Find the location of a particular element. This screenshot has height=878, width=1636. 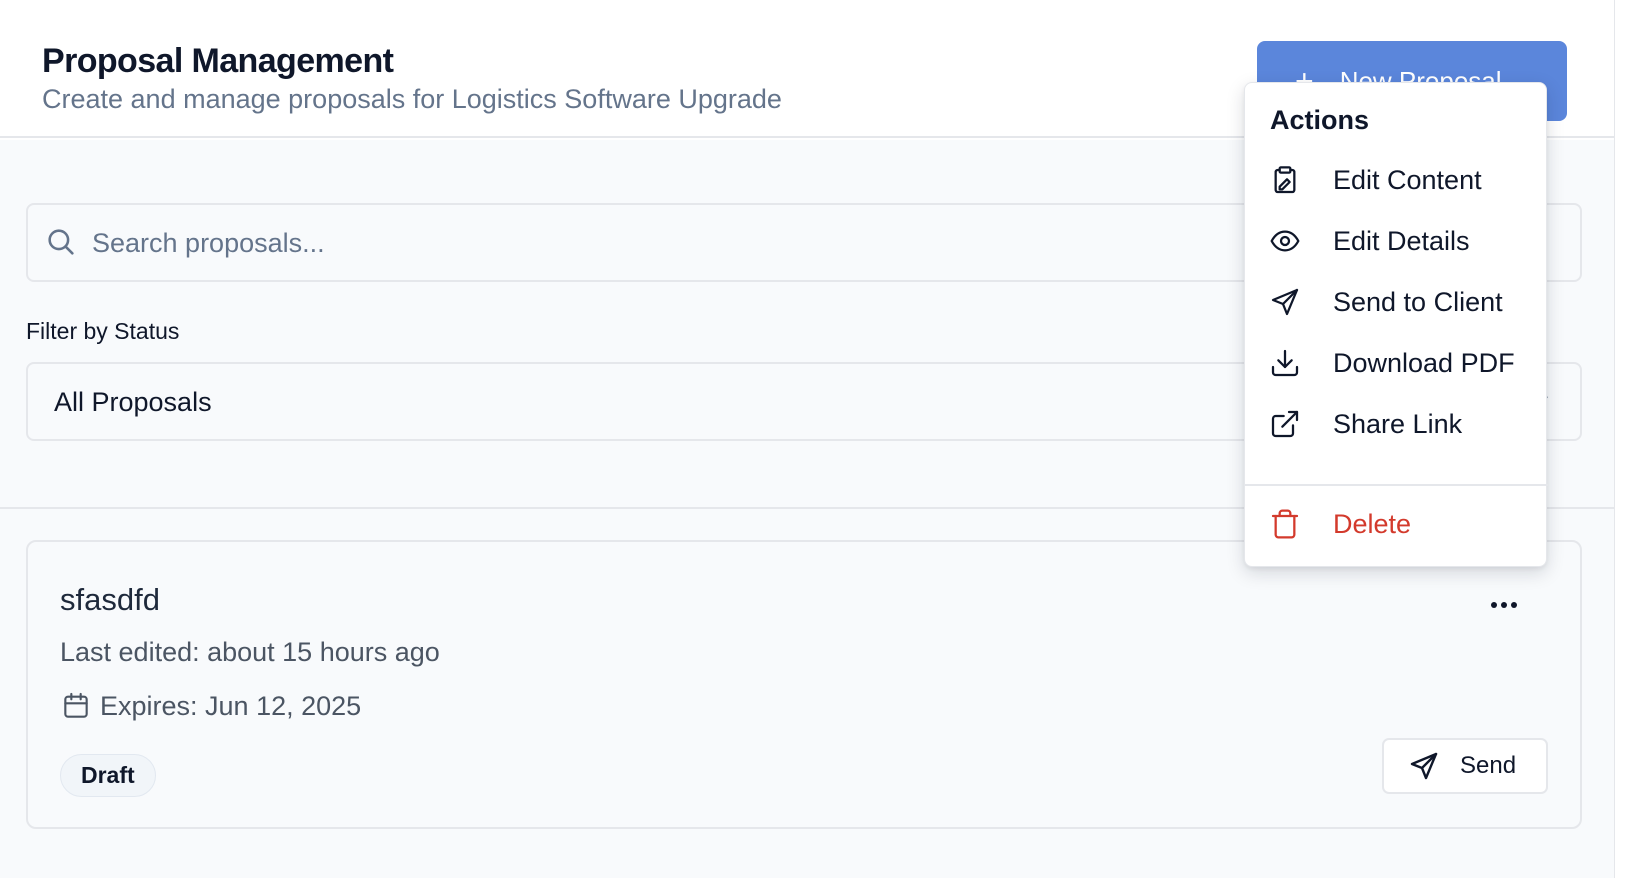

proposal-title: sfasdfd is located at coordinates (110, 599).